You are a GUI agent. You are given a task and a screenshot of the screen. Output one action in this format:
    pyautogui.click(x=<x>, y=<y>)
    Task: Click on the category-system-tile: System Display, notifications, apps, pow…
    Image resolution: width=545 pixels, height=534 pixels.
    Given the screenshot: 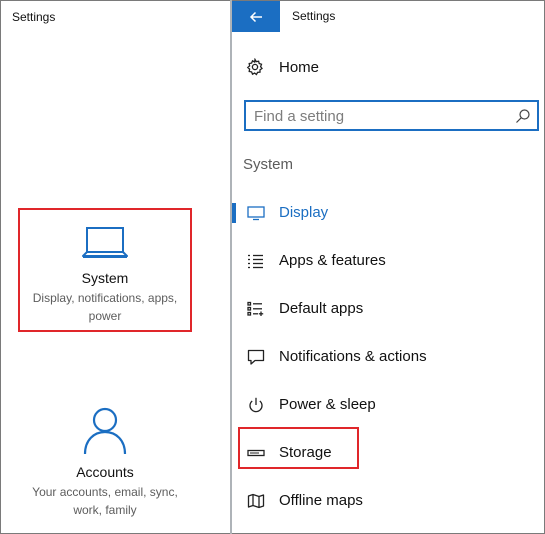 What is the action you would take?
    pyautogui.click(x=105, y=270)
    